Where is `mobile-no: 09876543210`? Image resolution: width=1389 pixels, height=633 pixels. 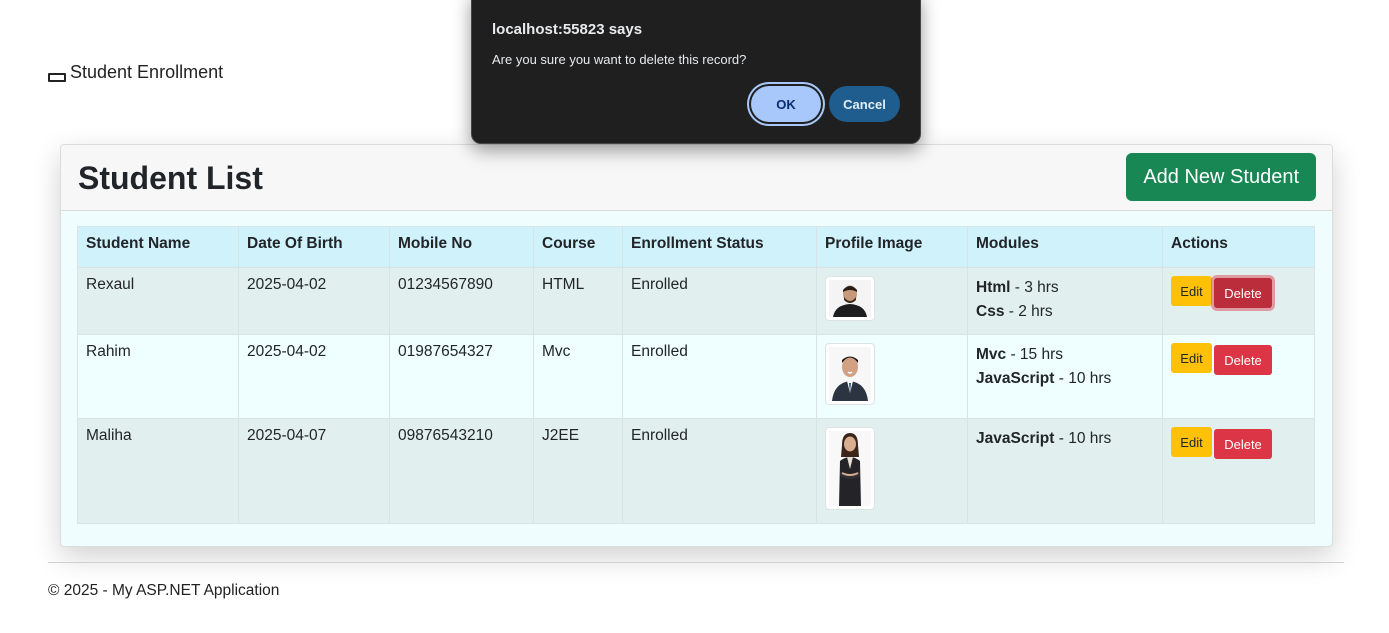
mobile-no: 09876543210 is located at coordinates (461, 471).